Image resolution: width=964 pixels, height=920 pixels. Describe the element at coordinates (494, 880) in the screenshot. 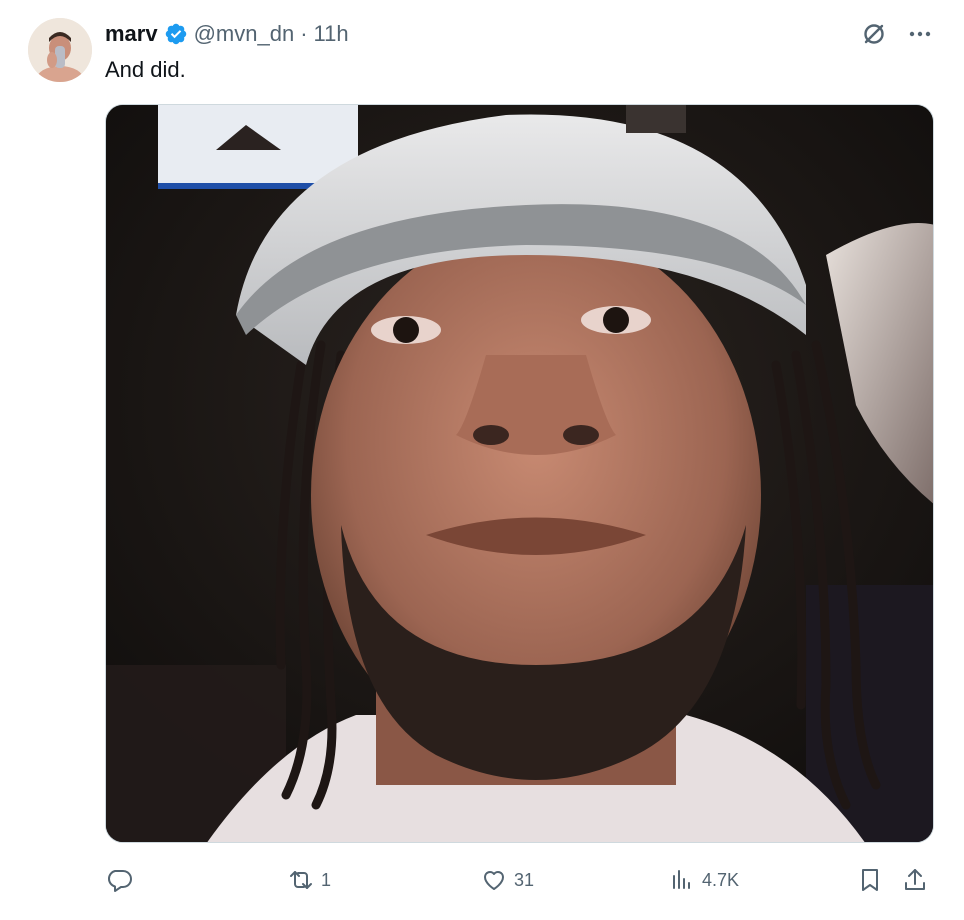

I see `heart-icon` at that location.